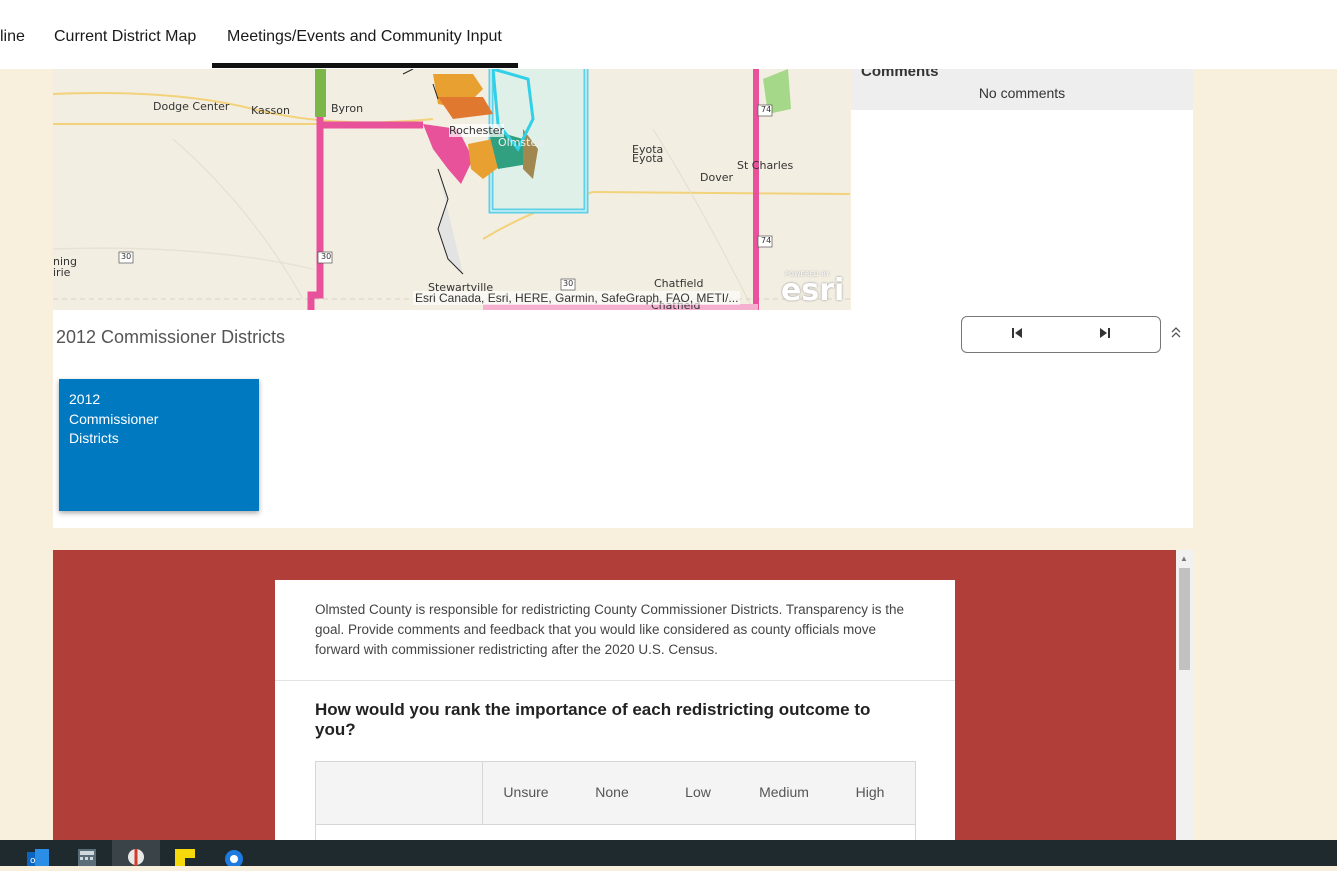 The width and height of the screenshot is (1337, 871). I want to click on tab-current-district-map: Current District Map, so click(125, 37).